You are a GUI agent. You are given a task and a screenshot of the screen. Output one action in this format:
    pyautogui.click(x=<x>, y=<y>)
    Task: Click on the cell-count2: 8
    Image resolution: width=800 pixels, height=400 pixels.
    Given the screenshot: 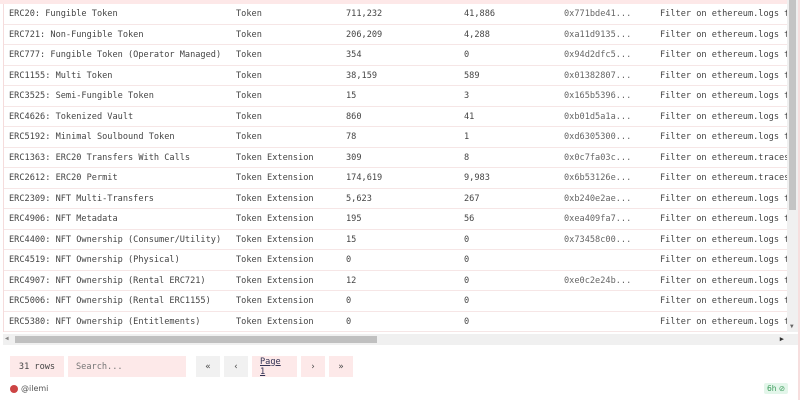 What is the action you would take?
    pyautogui.click(x=467, y=157)
    